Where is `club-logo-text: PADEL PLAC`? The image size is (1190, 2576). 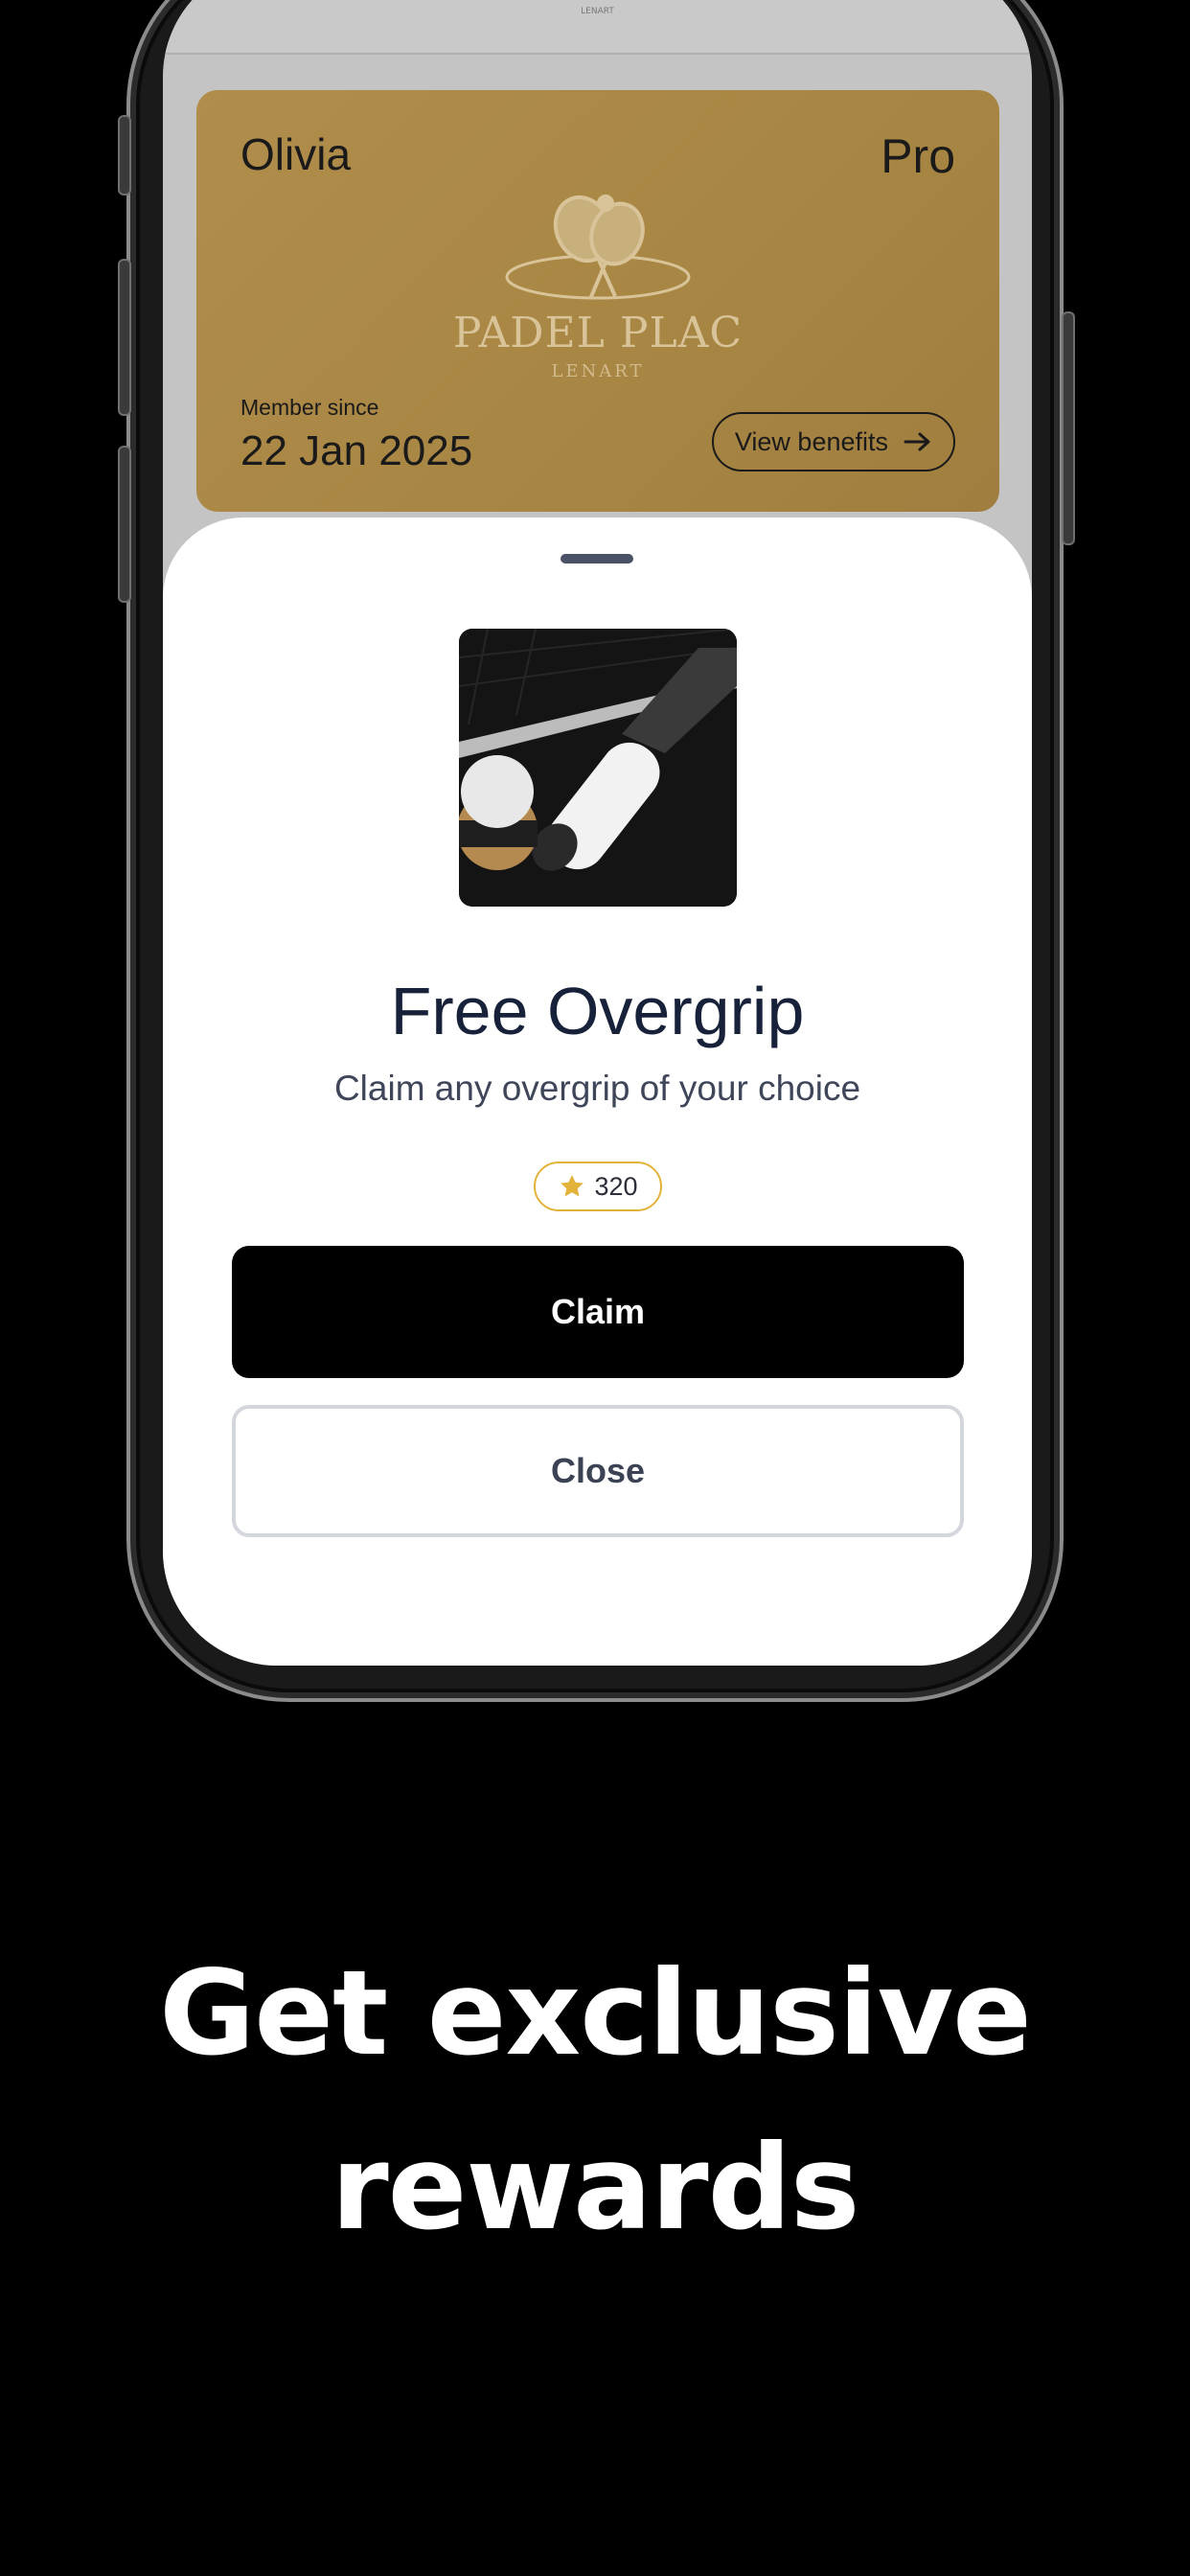 club-logo-text: PADEL PLAC is located at coordinates (598, 333).